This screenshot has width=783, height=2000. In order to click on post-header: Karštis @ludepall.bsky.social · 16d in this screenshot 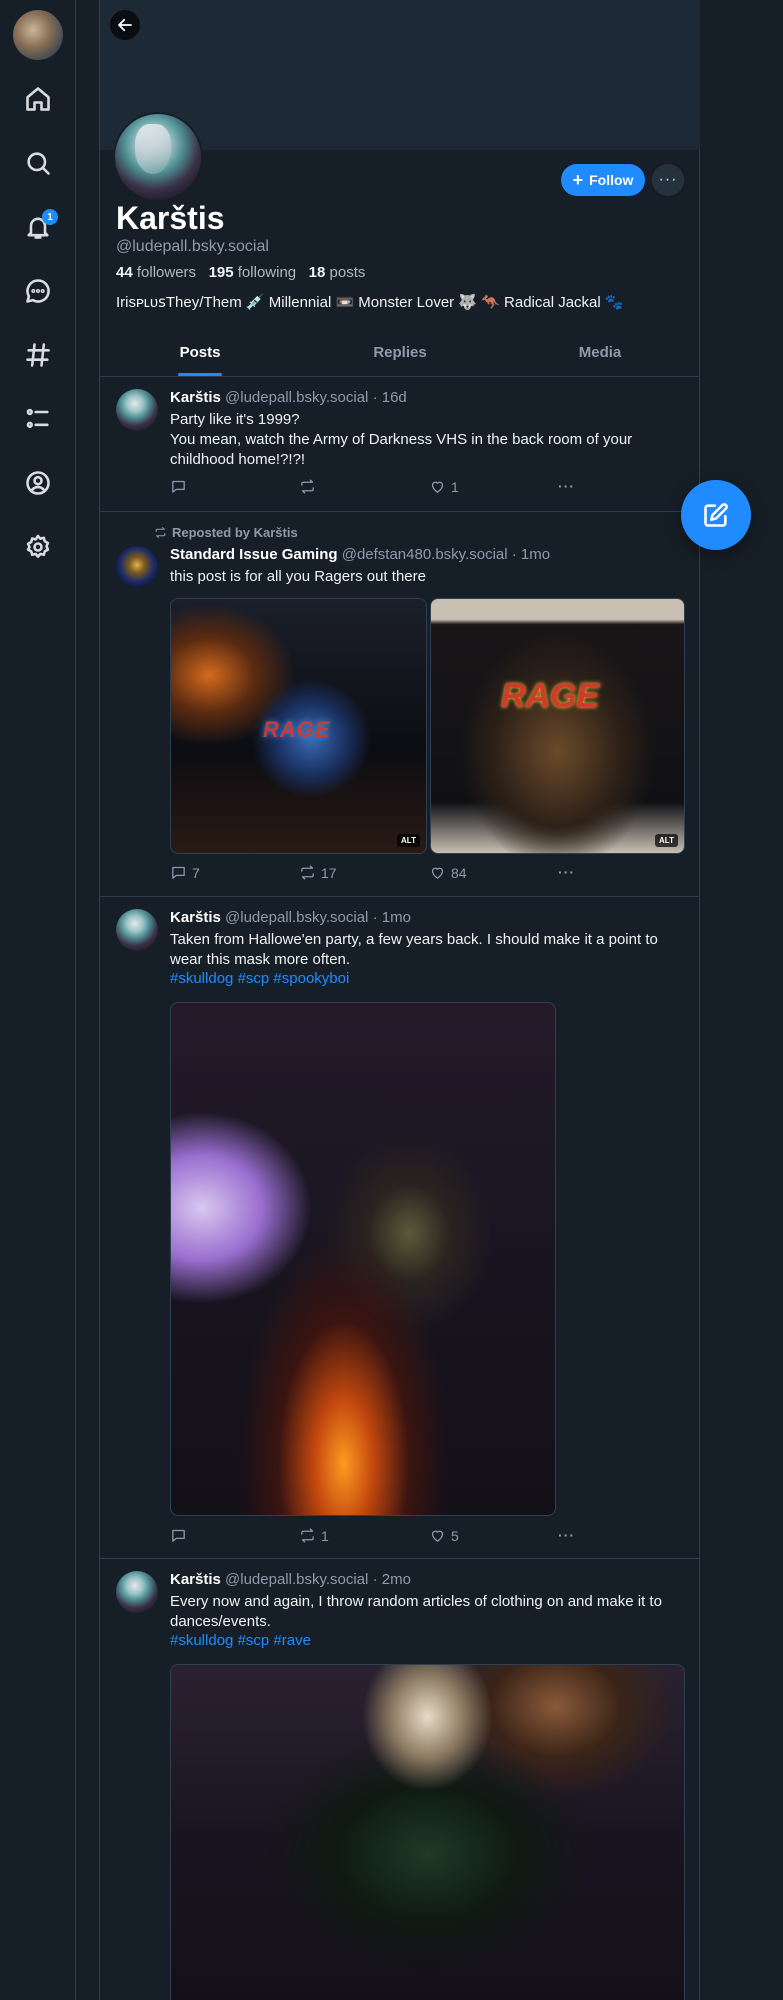, I will do `click(288, 397)`.